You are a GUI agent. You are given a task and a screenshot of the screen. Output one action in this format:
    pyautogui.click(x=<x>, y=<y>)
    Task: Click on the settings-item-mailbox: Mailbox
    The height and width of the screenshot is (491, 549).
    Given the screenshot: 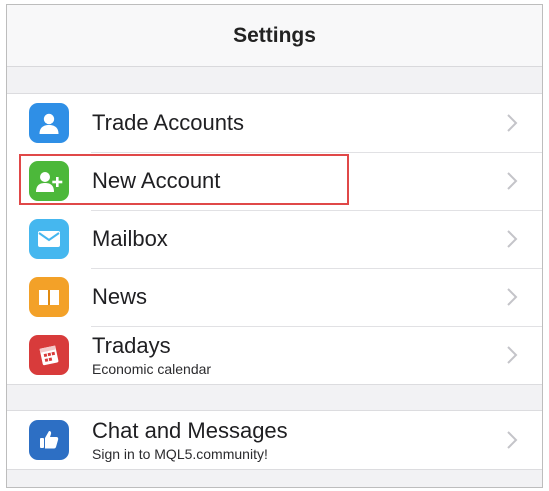 What is the action you would take?
    pyautogui.click(x=274, y=239)
    